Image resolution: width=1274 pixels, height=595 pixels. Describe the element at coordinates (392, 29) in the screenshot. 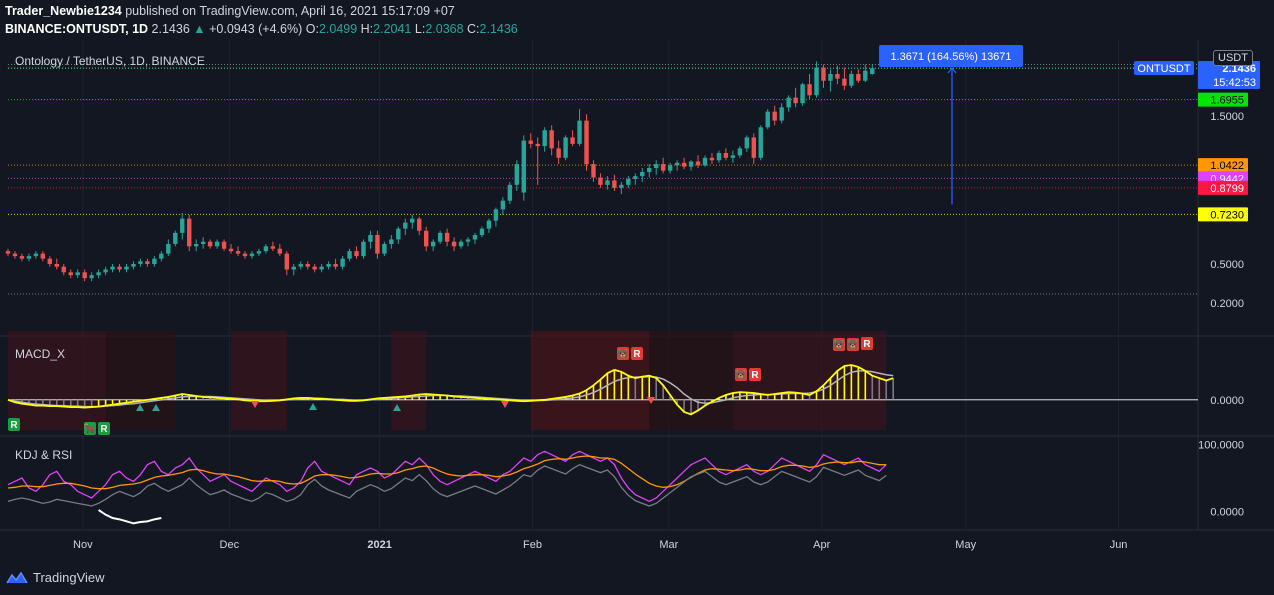

I see `high-value: 2.2041` at that location.